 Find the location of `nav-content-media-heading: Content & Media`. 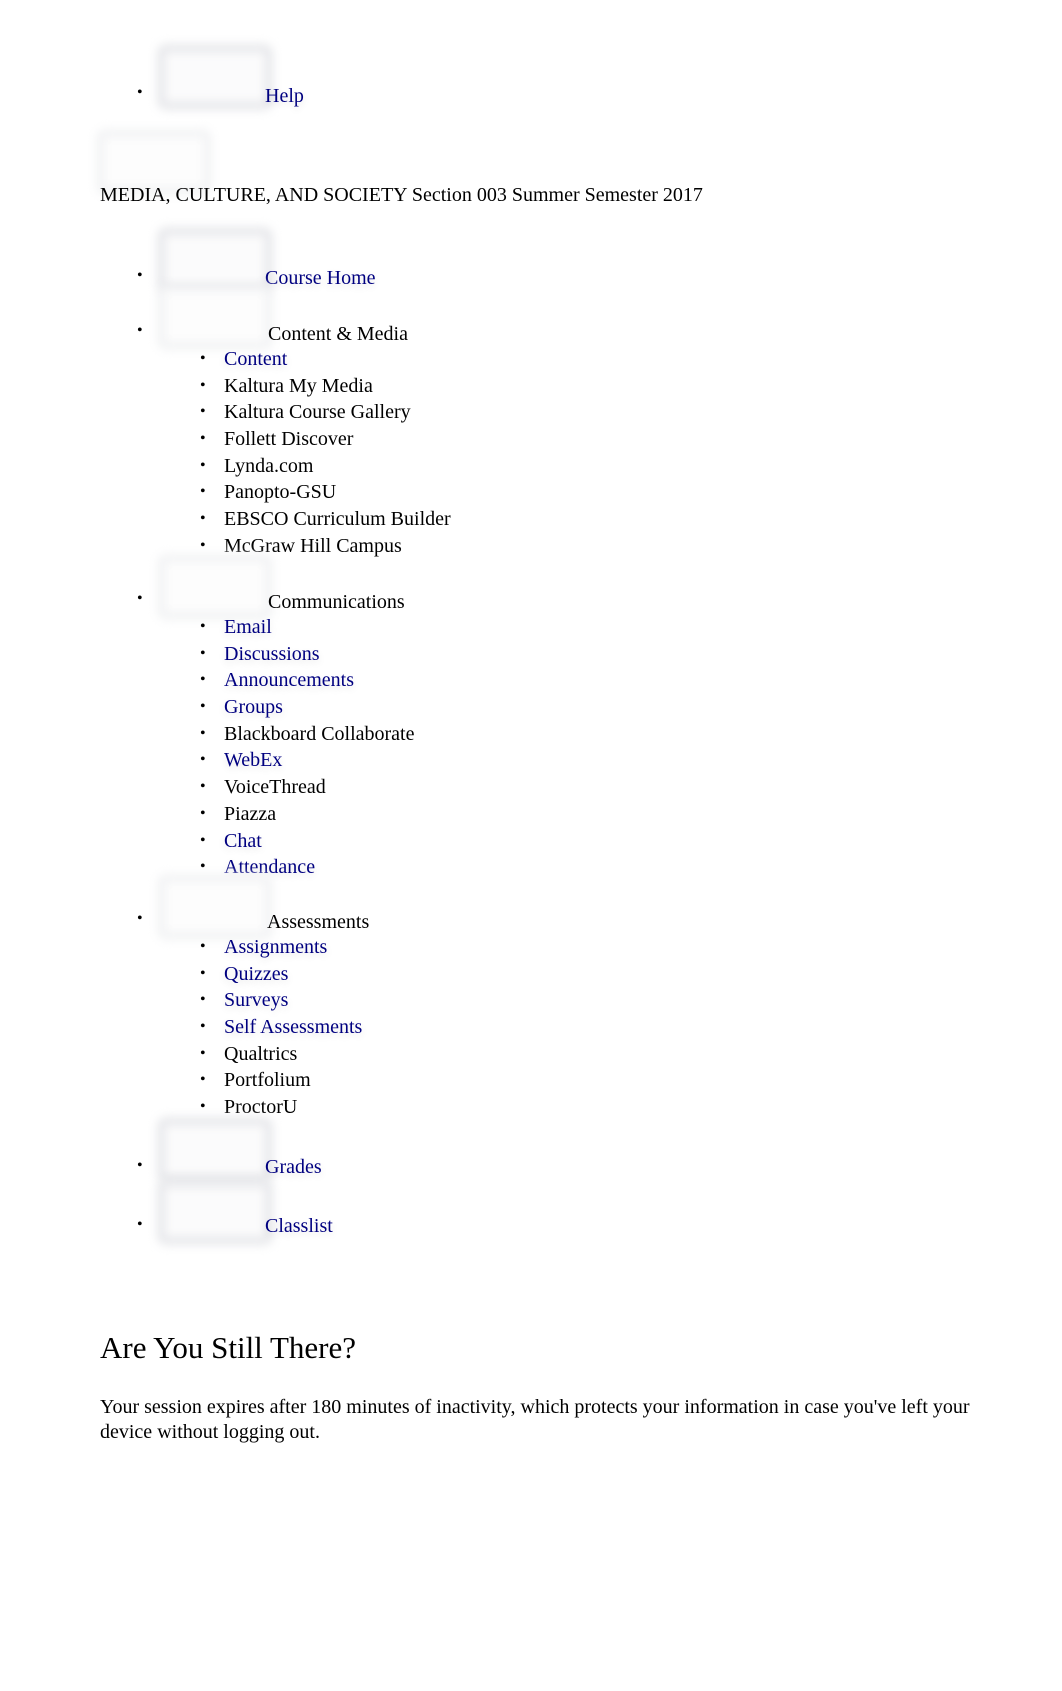

nav-content-media-heading: Content & Media is located at coordinates (338, 334).